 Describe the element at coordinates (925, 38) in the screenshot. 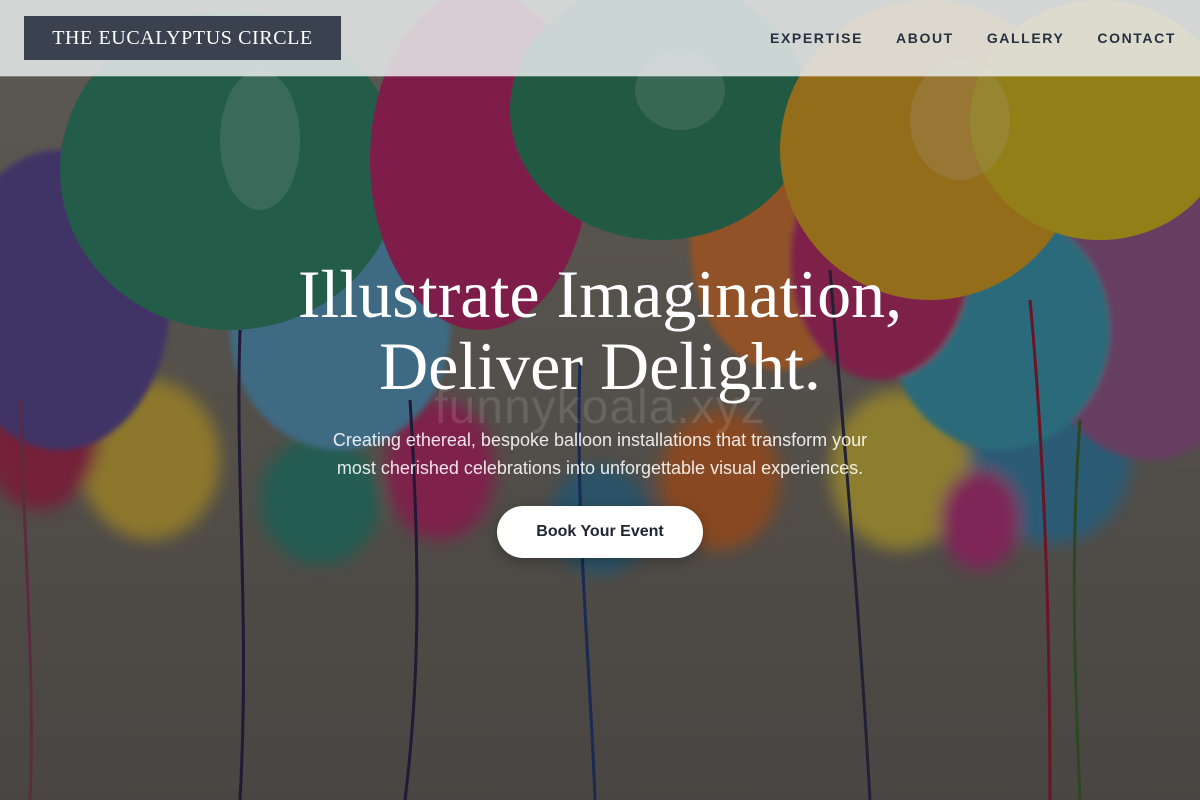

I see `nav-link-about: ABOUT` at that location.